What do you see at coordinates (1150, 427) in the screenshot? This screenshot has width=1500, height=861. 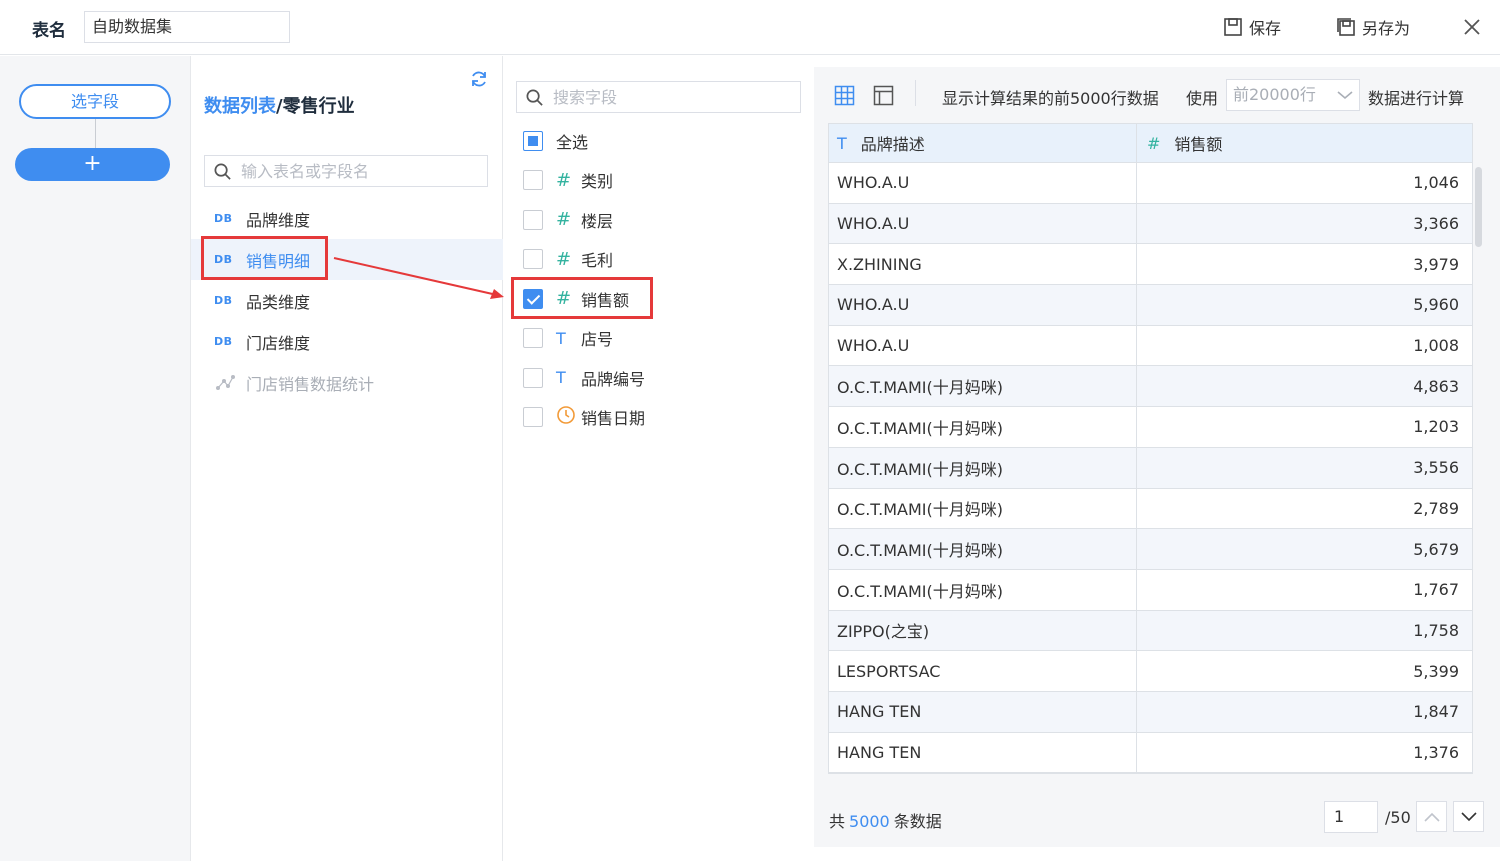 I see `table-row: O.C.T.MAMI(十月妈咪) 1,203` at bounding box center [1150, 427].